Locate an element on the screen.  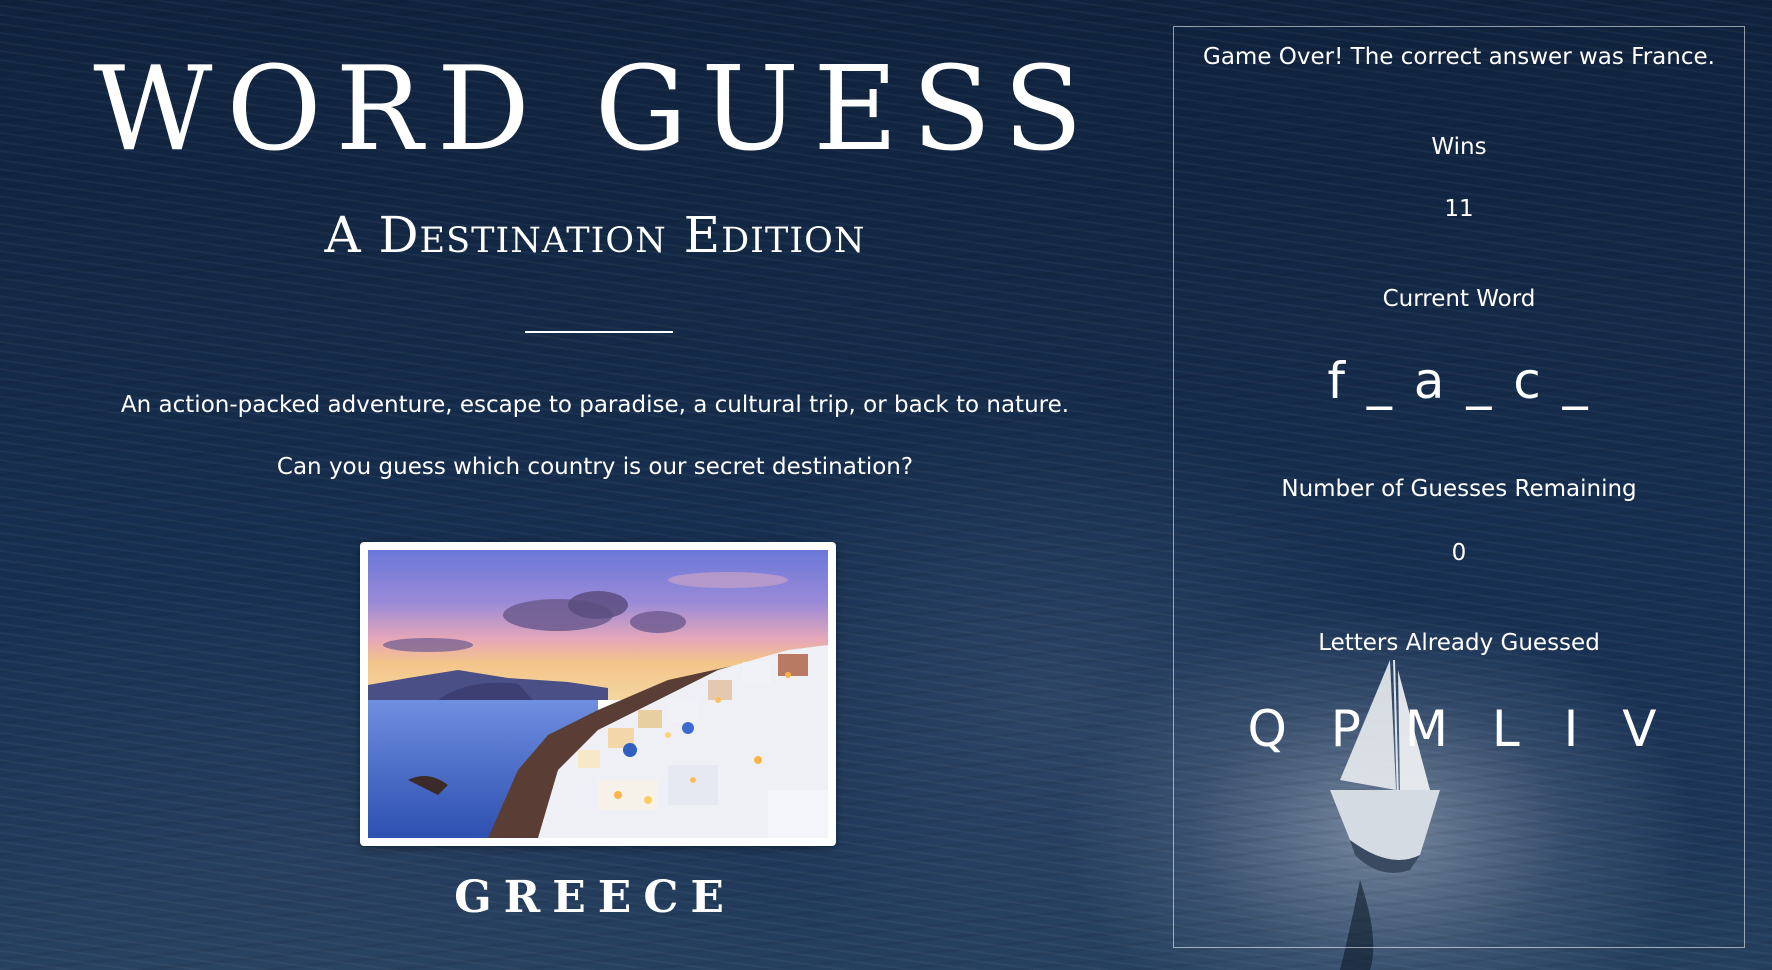
destination-caption: GREECE is located at coordinates (595, 897).